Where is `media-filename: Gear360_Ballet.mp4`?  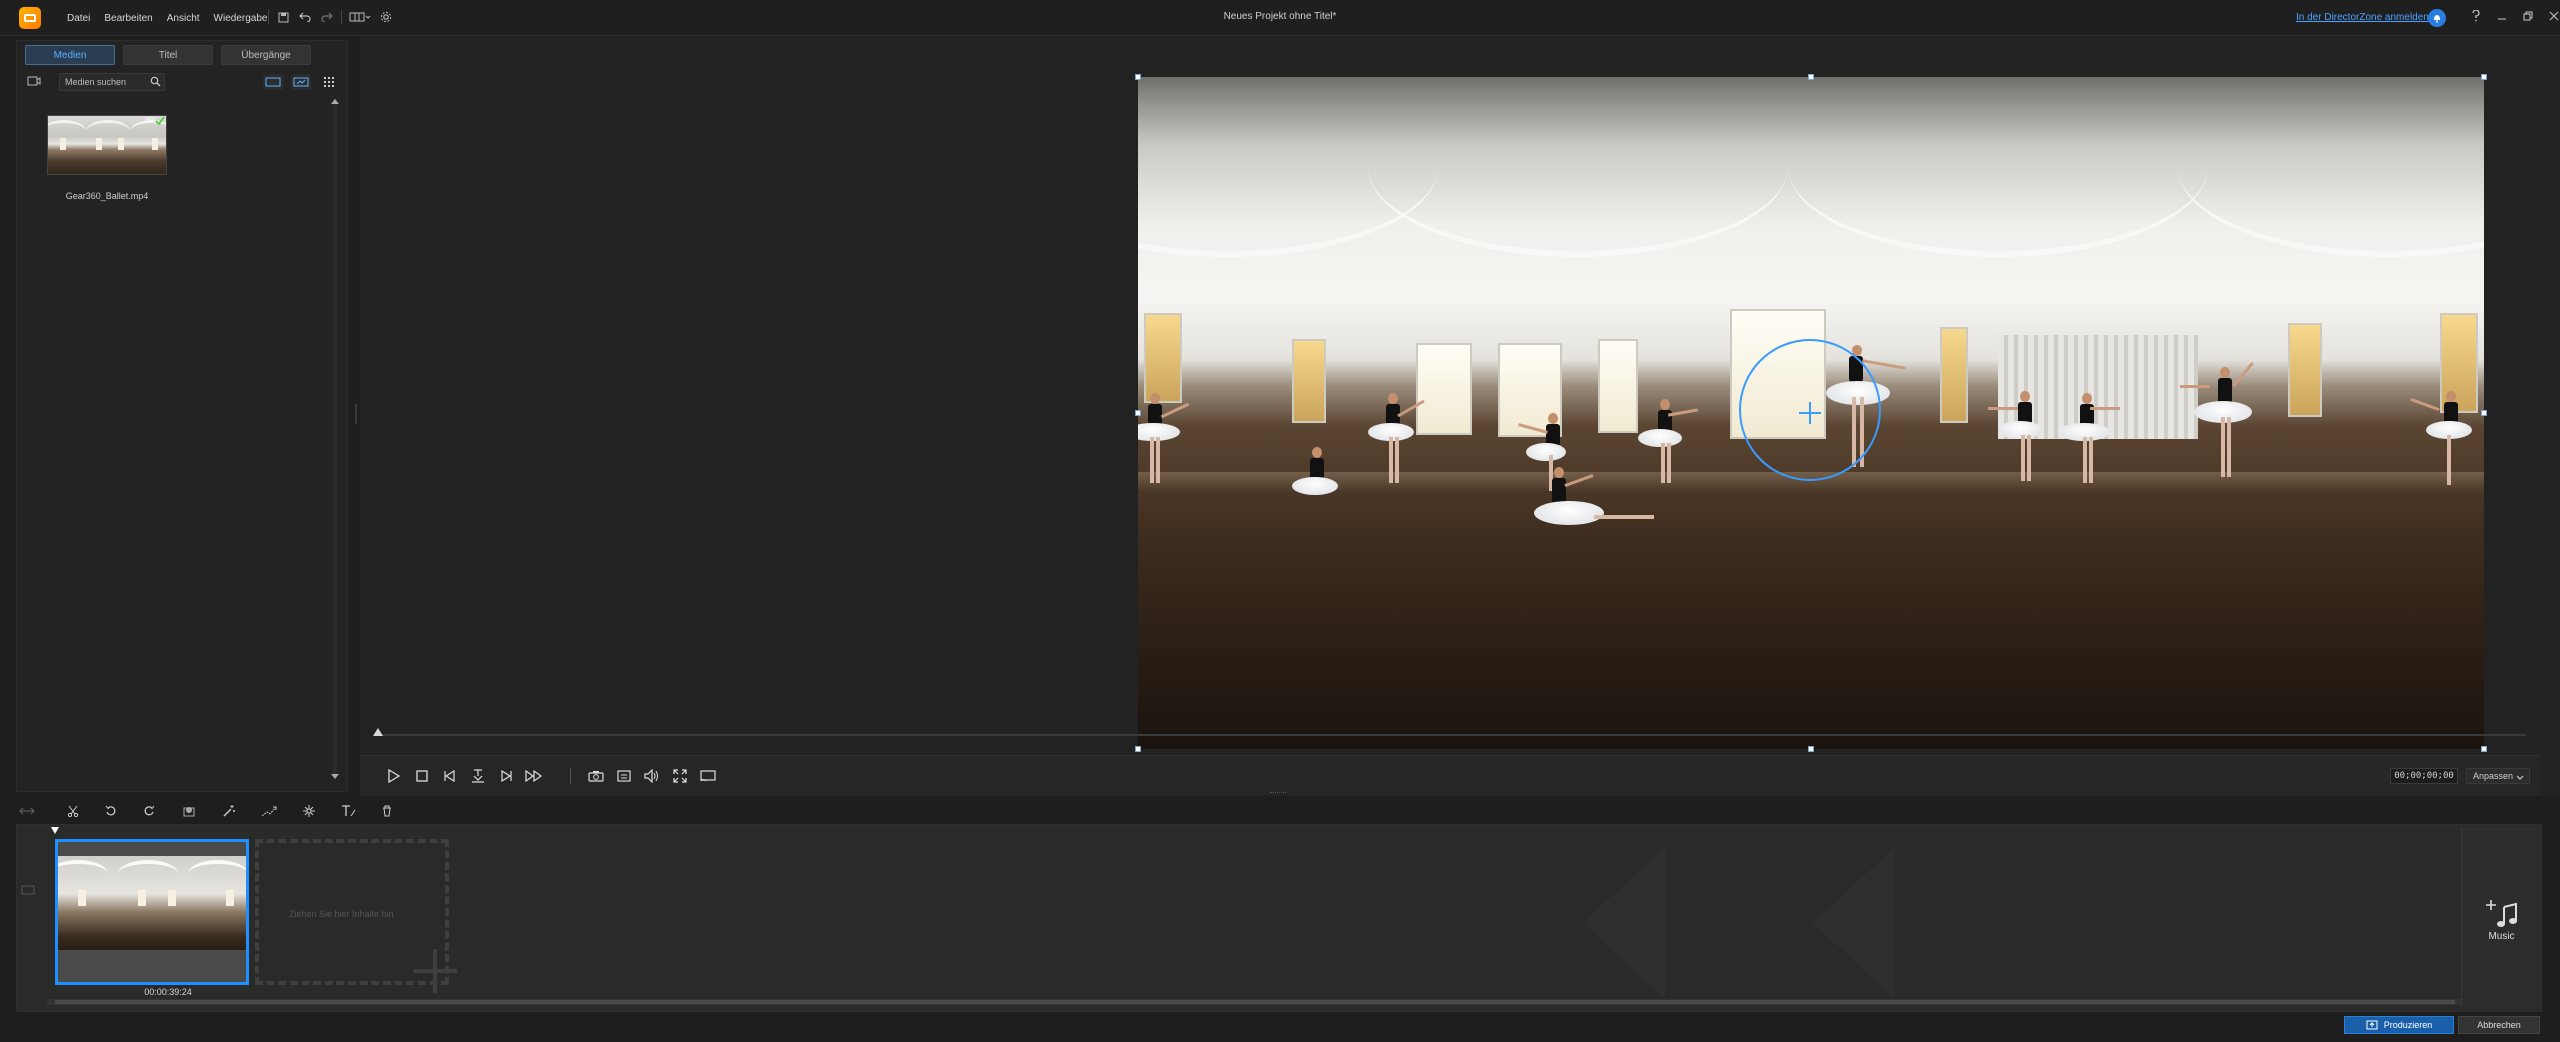
media-filename: Gear360_Ballet.mp4 is located at coordinates (107, 196).